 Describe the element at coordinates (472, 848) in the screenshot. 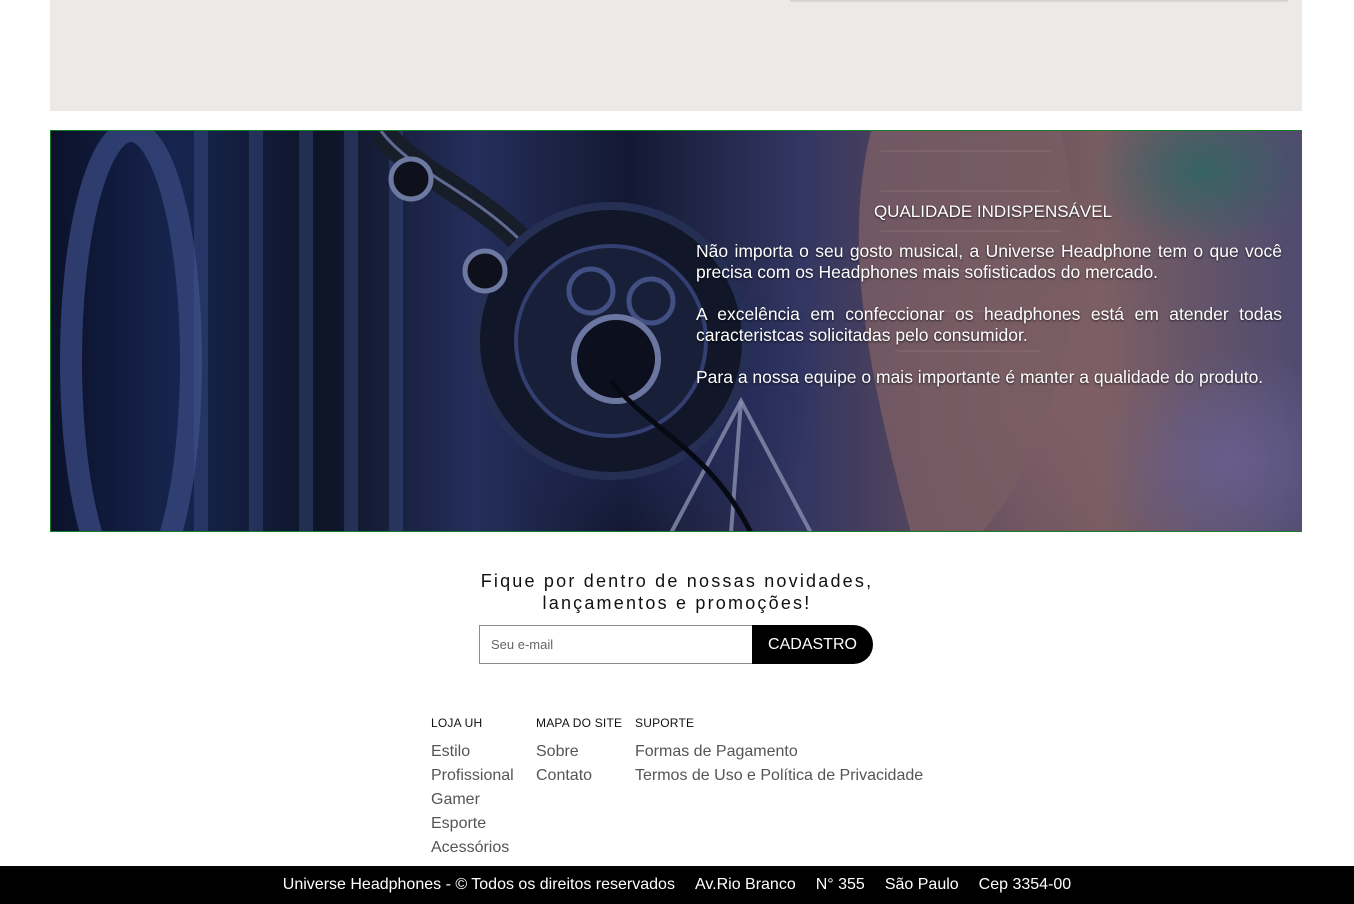

I see `footer-link-acessorios: Acessórios` at that location.